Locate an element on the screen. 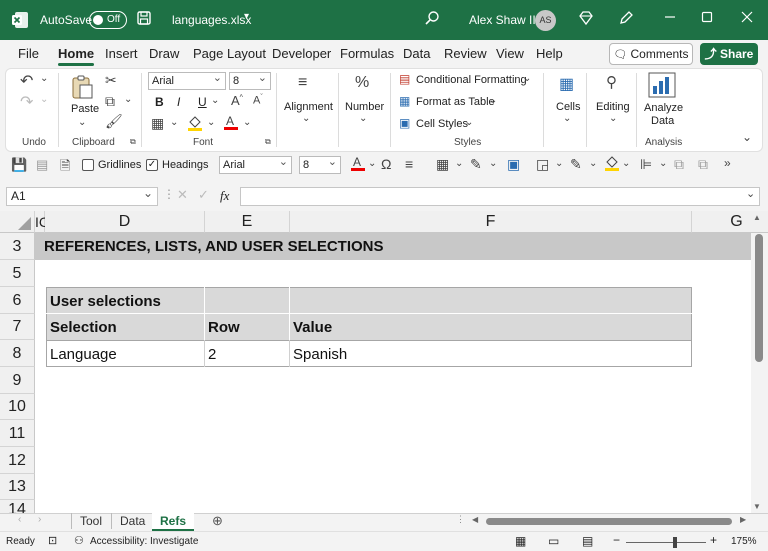 Image resolution: width=768 pixels, height=551 pixels. row-header-5: 5 is located at coordinates (17, 273).